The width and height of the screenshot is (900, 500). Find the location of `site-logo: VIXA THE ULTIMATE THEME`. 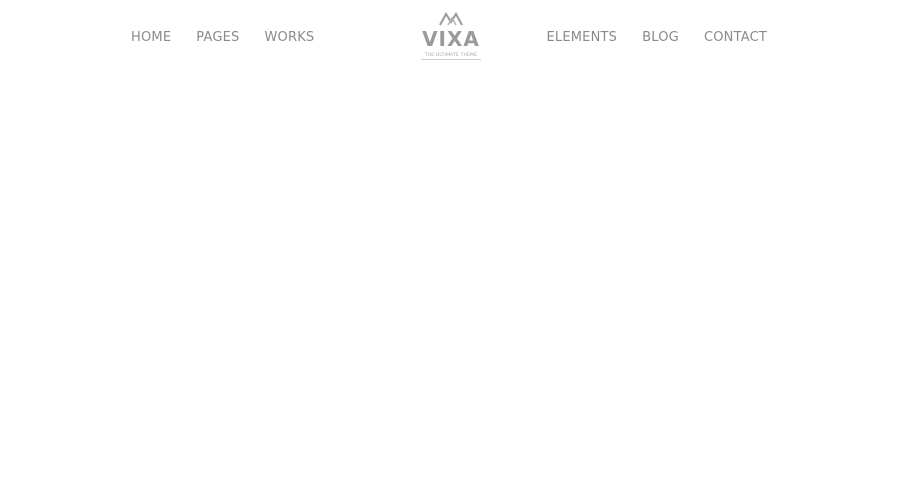

site-logo: VIXA THE ULTIMATE THEME is located at coordinates (451, 39).